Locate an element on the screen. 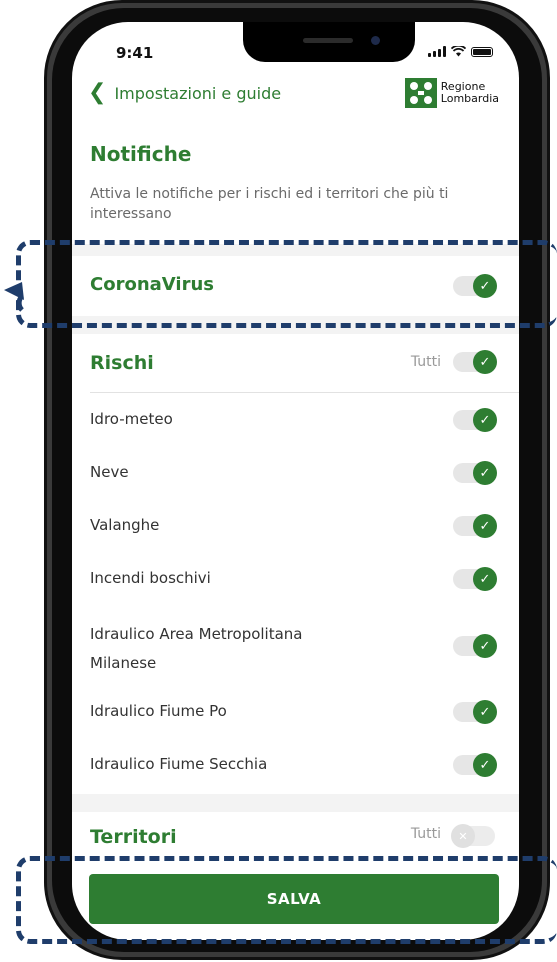  risk-label-neve: Neve is located at coordinates (109, 472).